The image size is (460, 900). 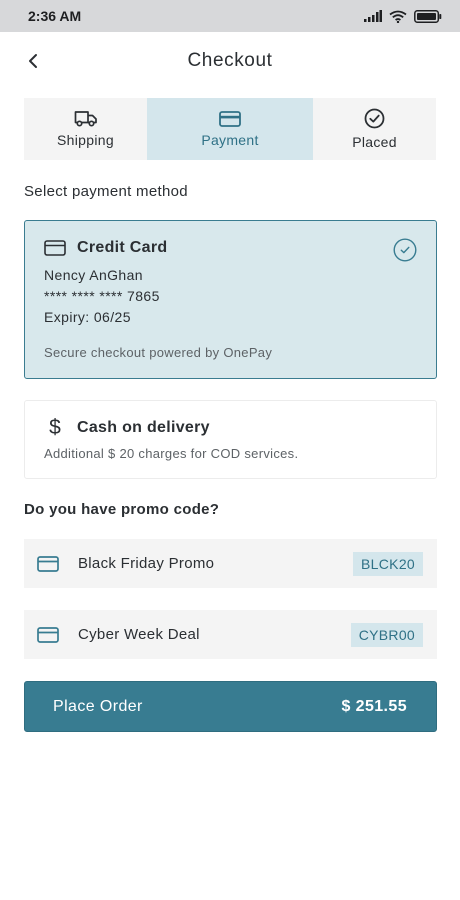 I want to click on cod-header: $ Cash on delivery, so click(x=230, y=427).